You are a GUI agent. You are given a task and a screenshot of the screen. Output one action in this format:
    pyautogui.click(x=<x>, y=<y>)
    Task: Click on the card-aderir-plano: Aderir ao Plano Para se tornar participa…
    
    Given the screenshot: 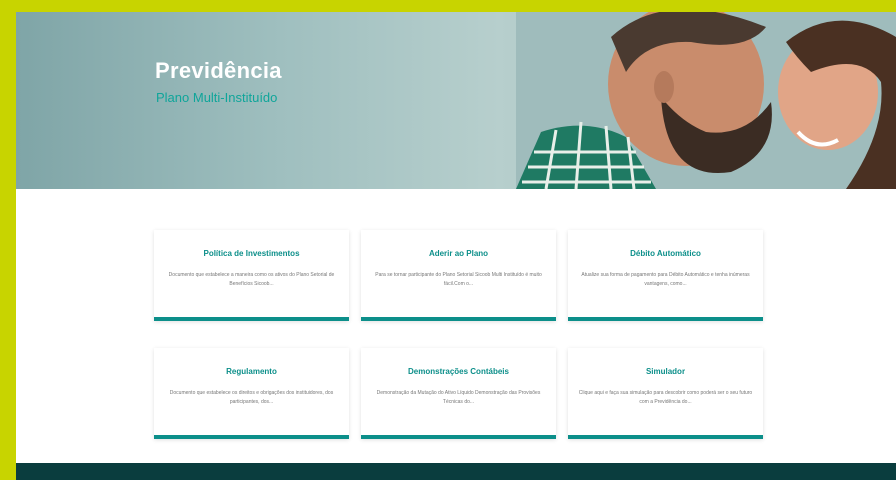 What is the action you would take?
    pyautogui.click(x=458, y=275)
    